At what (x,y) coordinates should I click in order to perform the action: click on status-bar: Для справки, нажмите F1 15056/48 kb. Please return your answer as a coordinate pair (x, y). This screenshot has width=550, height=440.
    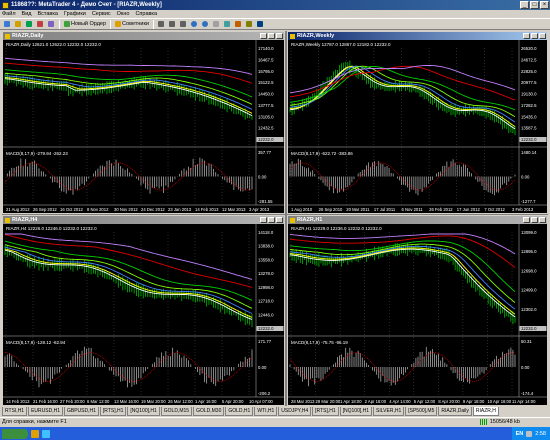
    Looking at the image, I should click on (275, 421).